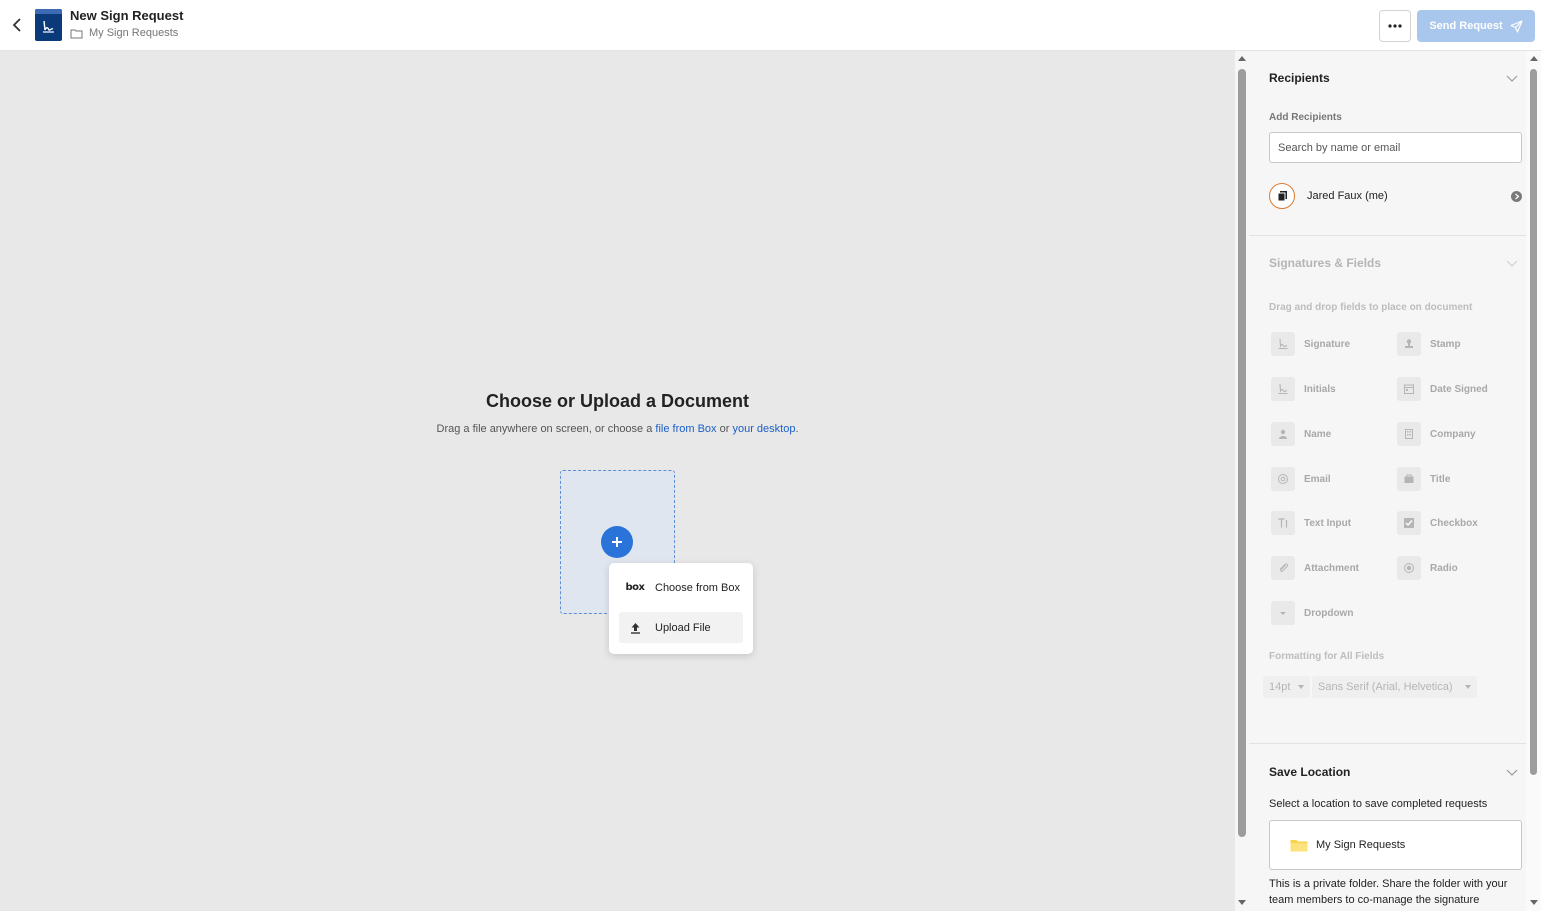 The height and width of the screenshot is (911, 1541). What do you see at coordinates (1427, 568) in the screenshot?
I see `field-radio: Radio` at bounding box center [1427, 568].